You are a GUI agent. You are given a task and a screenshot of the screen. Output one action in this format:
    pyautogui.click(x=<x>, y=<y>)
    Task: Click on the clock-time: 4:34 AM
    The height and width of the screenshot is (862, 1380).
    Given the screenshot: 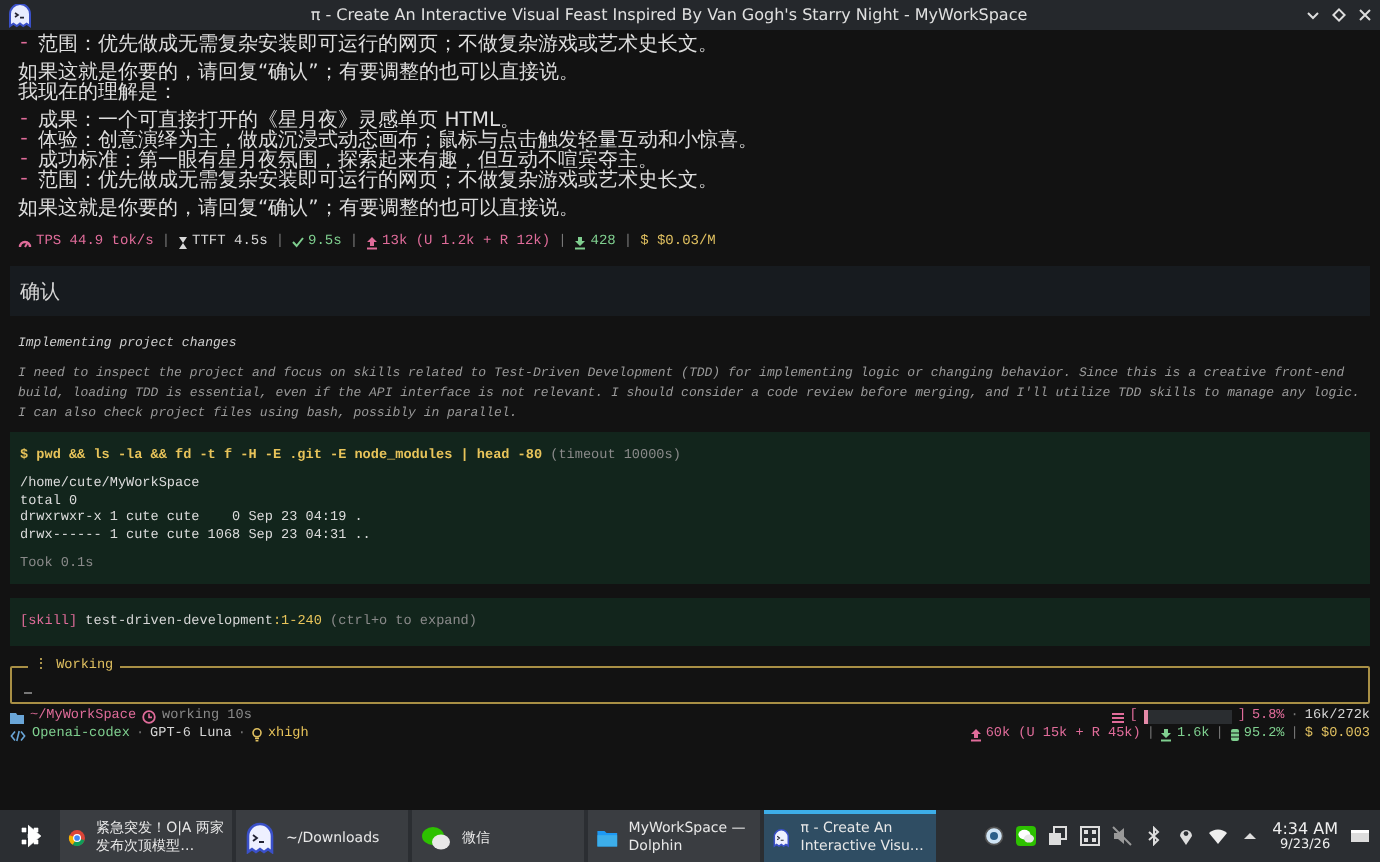 What is the action you would take?
    pyautogui.click(x=1305, y=829)
    